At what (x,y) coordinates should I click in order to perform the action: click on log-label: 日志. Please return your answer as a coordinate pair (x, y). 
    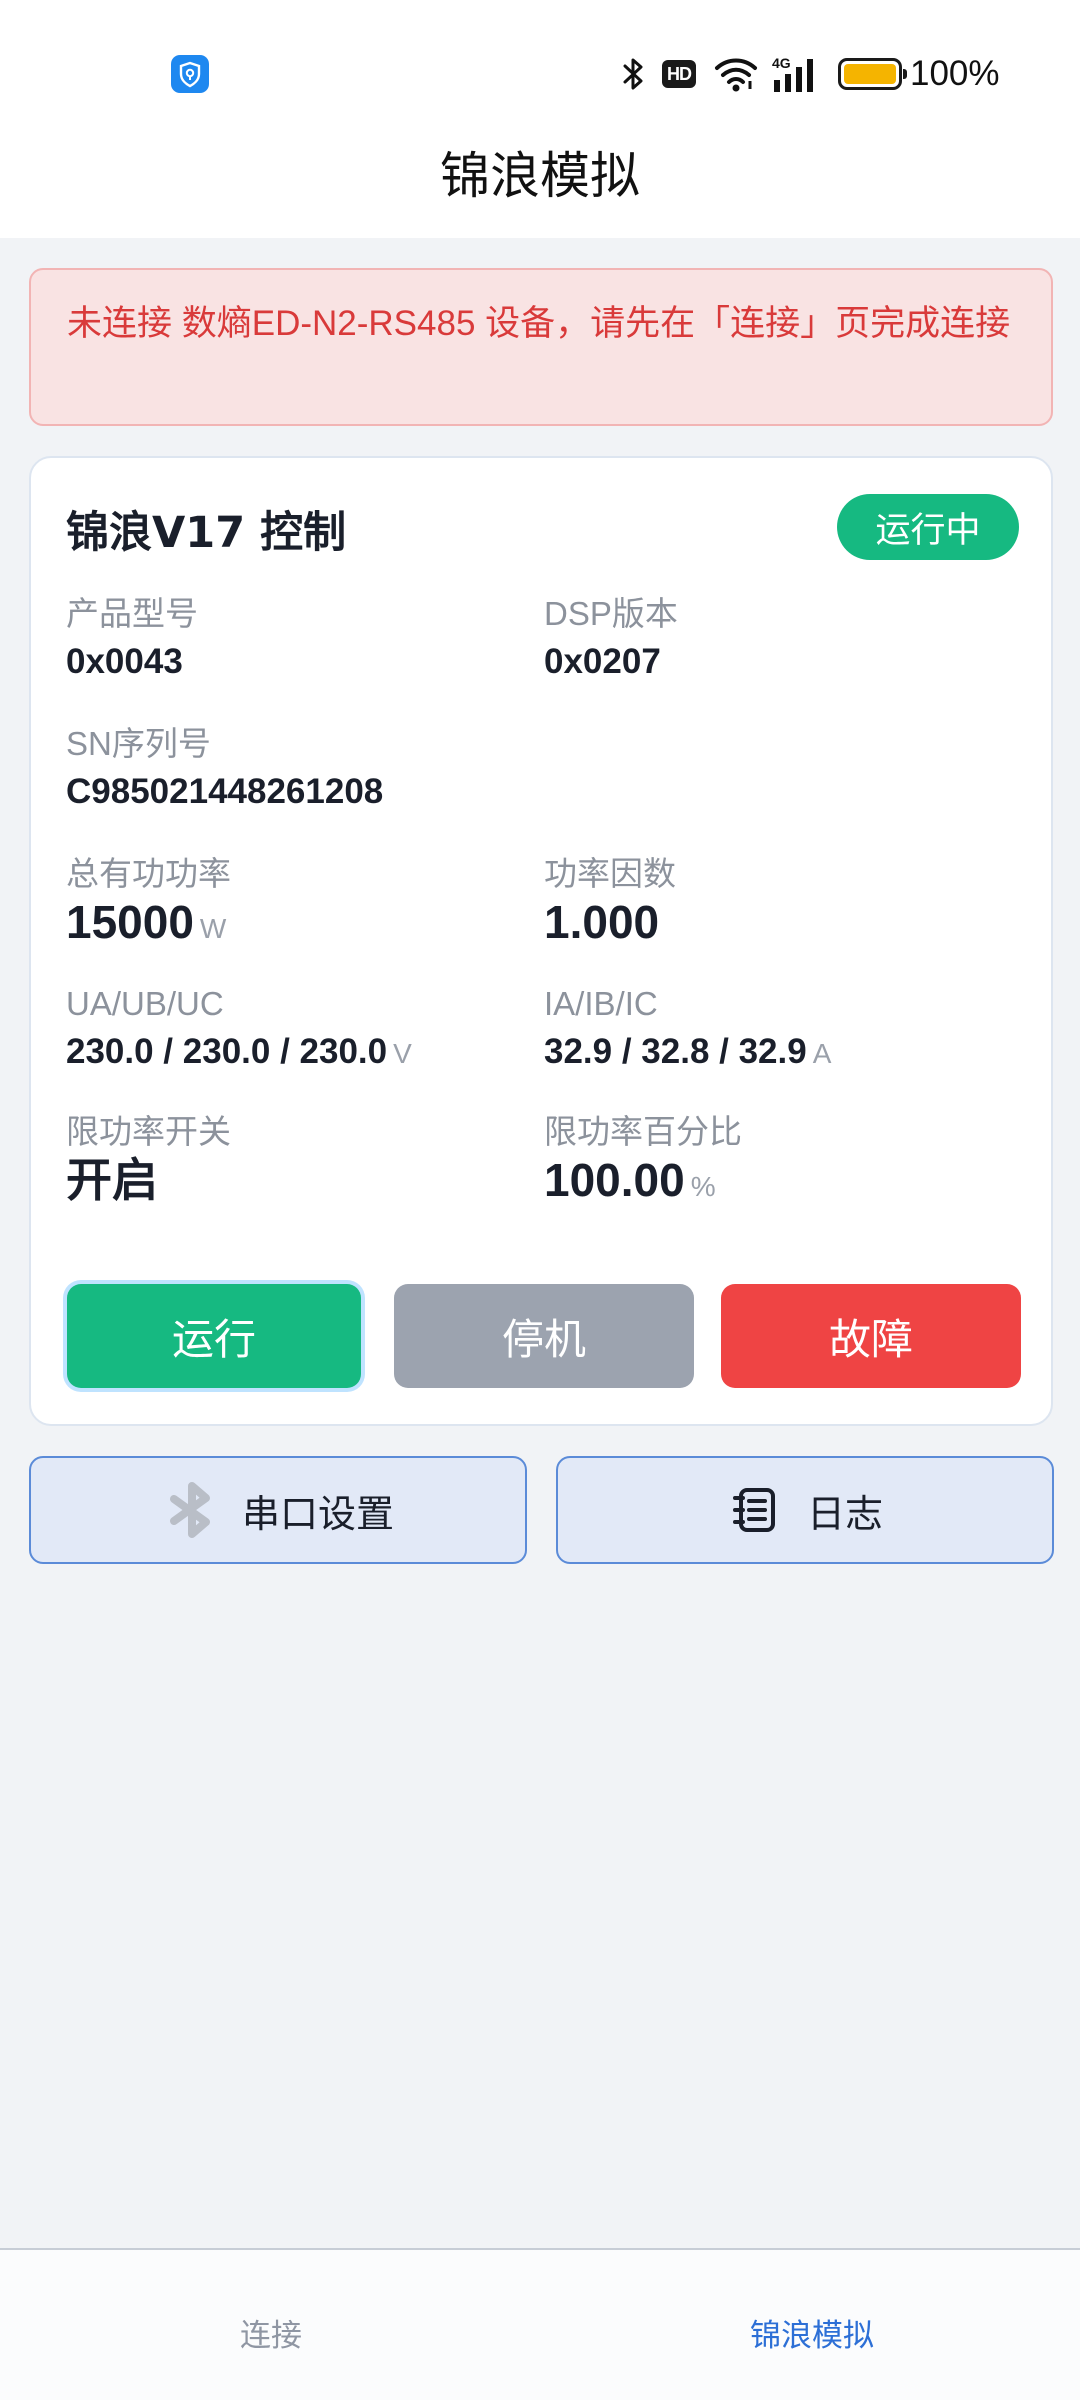
    Looking at the image, I should click on (844, 1513).